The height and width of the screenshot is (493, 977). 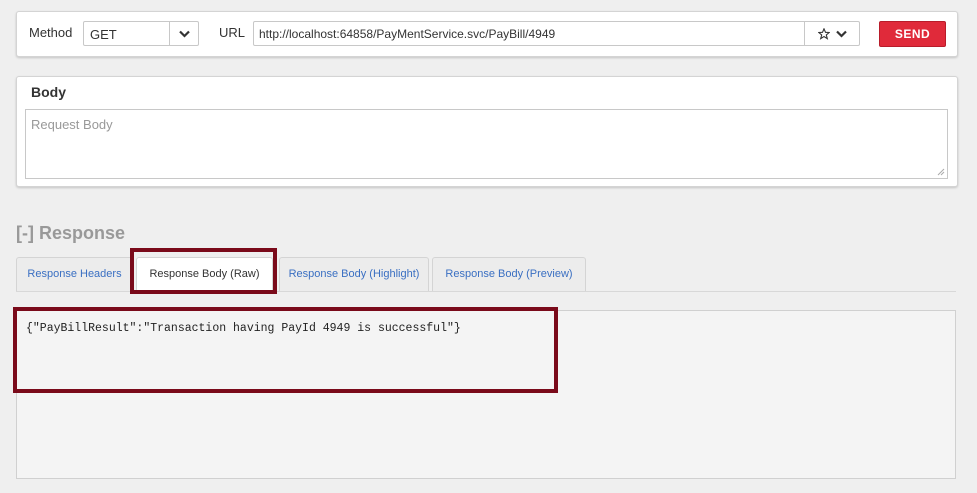 What do you see at coordinates (48, 92) in the screenshot?
I see `body-title: Body` at bounding box center [48, 92].